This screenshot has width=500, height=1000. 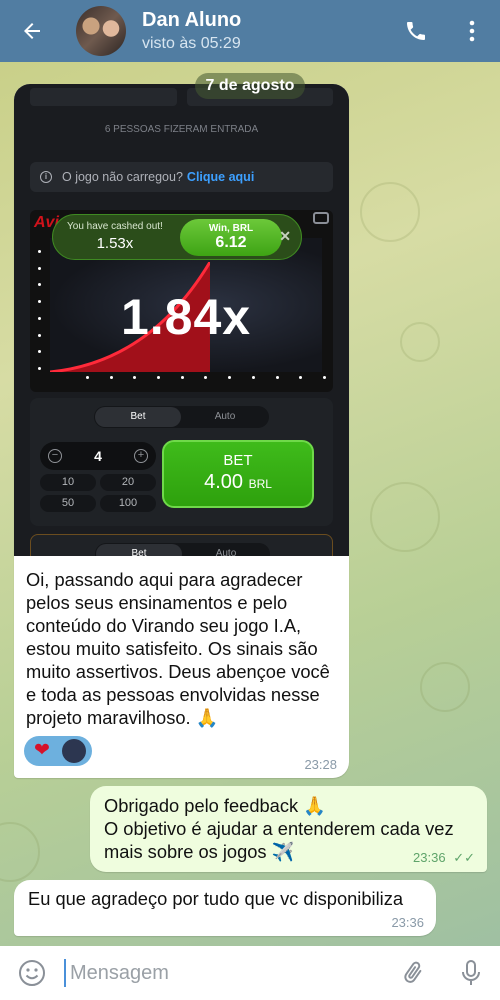 What do you see at coordinates (224, 482) in the screenshot?
I see `bet-amount: 4.00` at bounding box center [224, 482].